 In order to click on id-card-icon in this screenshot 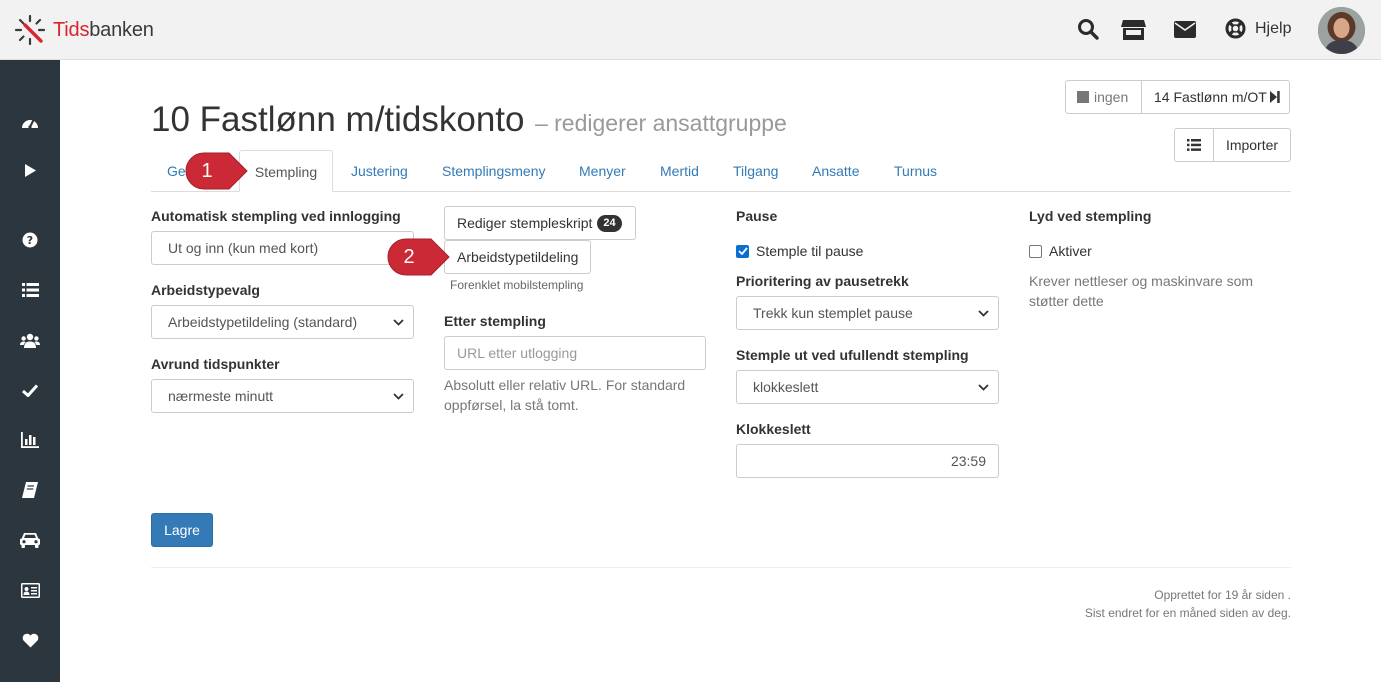, I will do `click(30, 590)`.